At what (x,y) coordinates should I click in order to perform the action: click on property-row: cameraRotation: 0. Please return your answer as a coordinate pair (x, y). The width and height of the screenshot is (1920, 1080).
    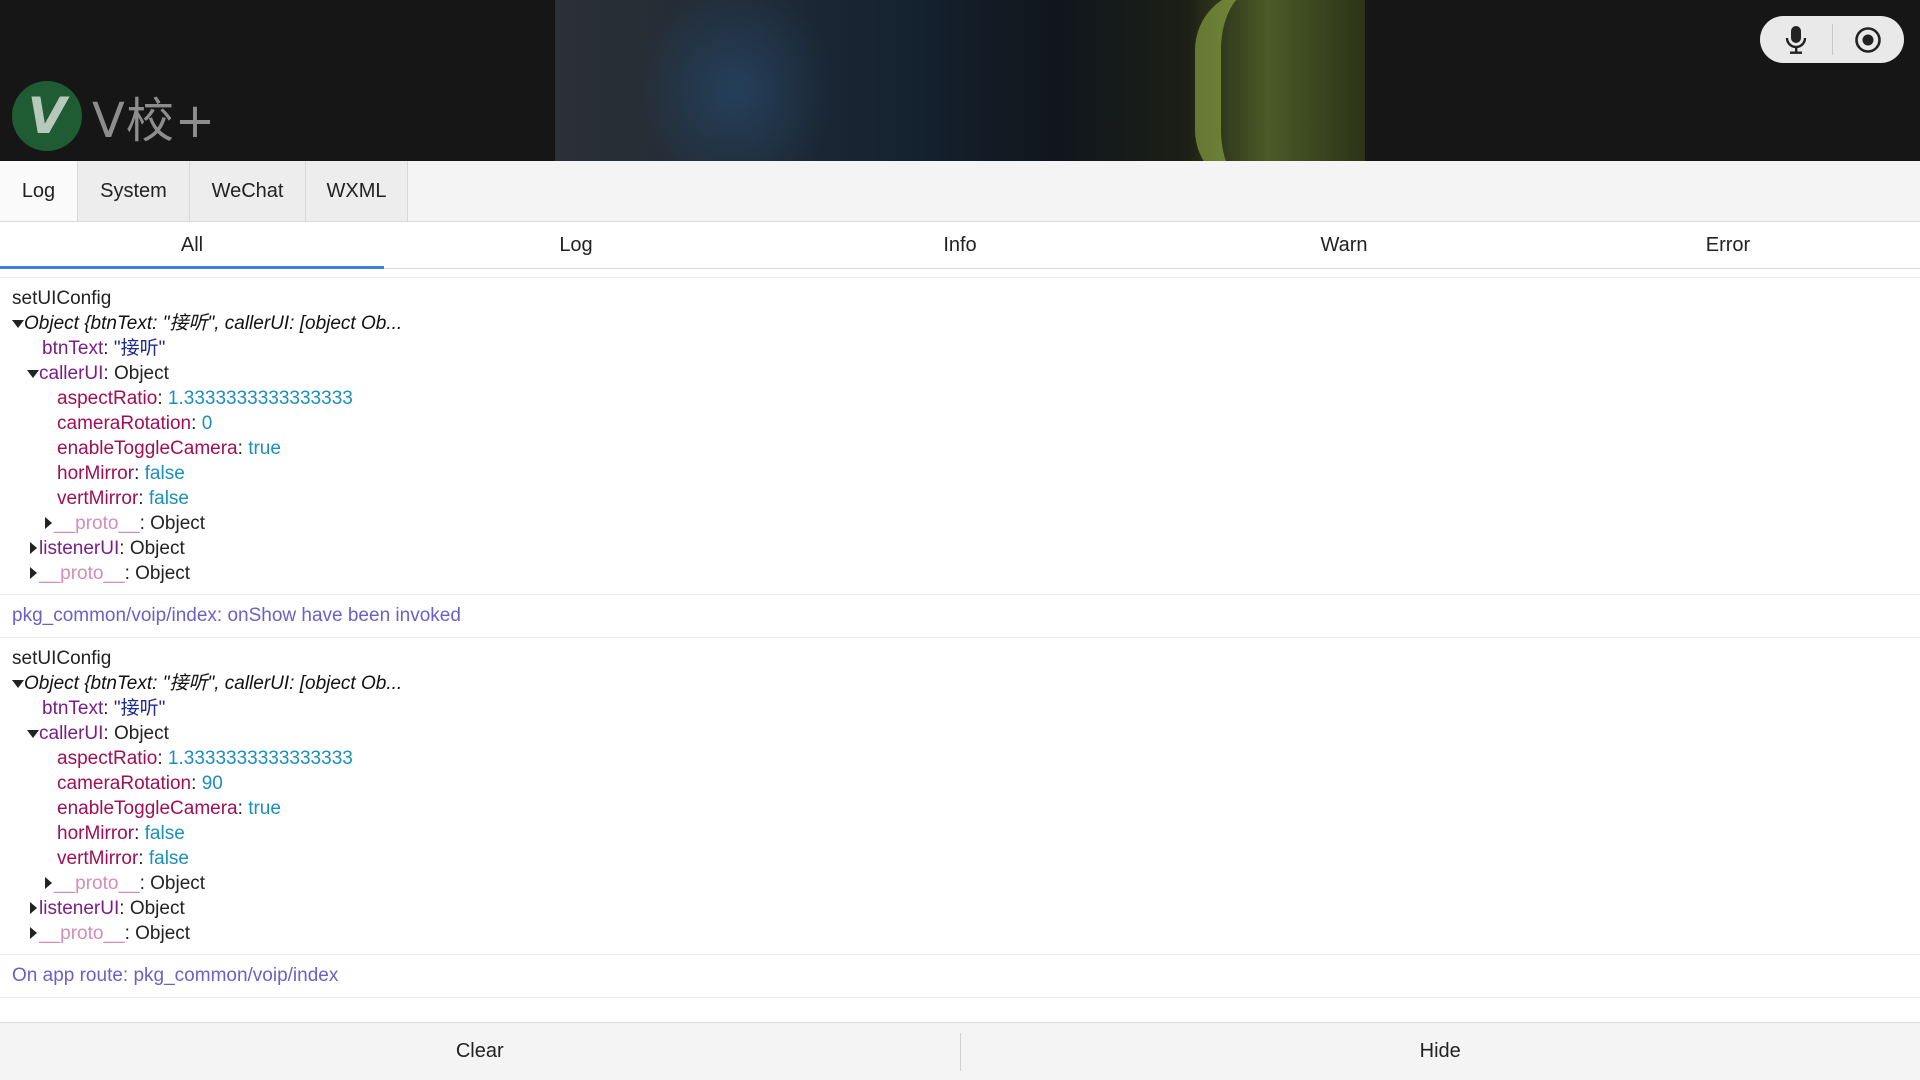
    Looking at the image, I should click on (135, 423).